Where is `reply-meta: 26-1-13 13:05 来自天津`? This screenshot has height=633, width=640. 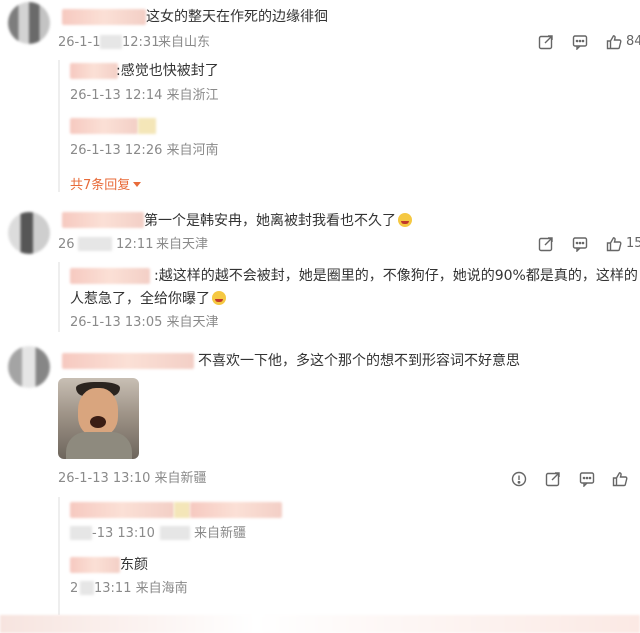
reply-meta: 26-1-13 13:05 来自天津 is located at coordinates (144, 322).